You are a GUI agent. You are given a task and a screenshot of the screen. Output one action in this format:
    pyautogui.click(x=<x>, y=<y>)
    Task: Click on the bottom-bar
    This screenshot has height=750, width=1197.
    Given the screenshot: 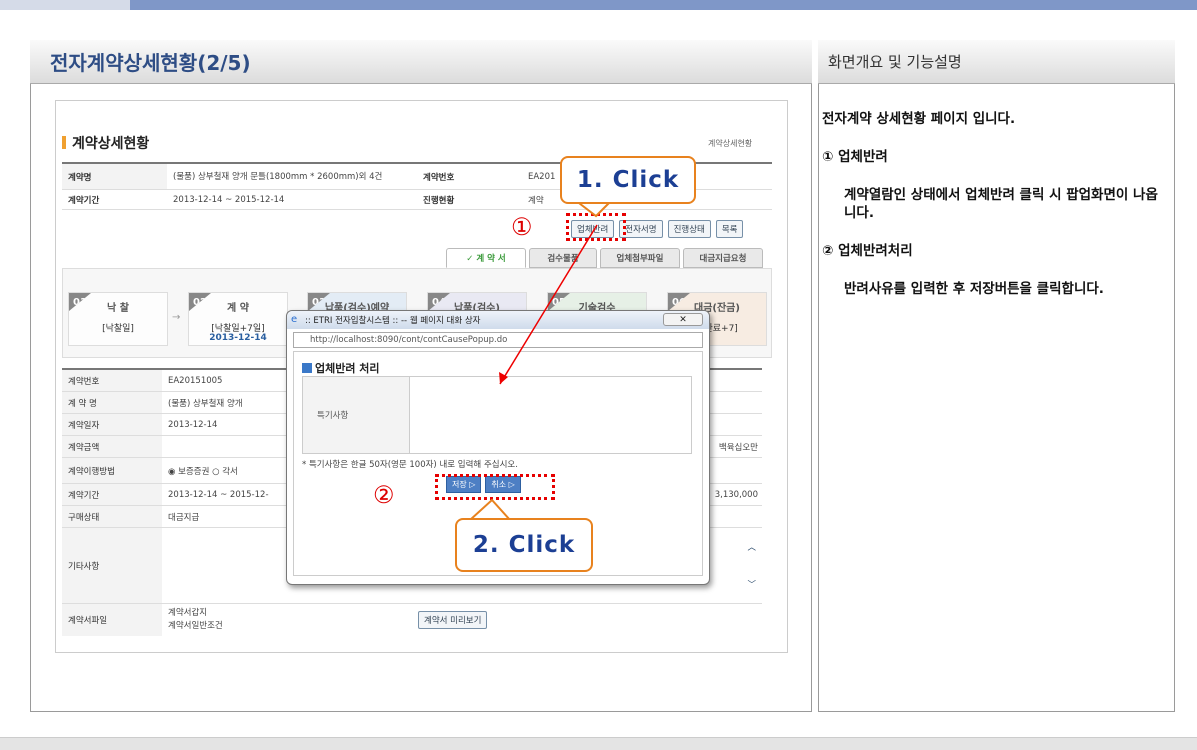 What is the action you would take?
    pyautogui.click(x=598, y=743)
    